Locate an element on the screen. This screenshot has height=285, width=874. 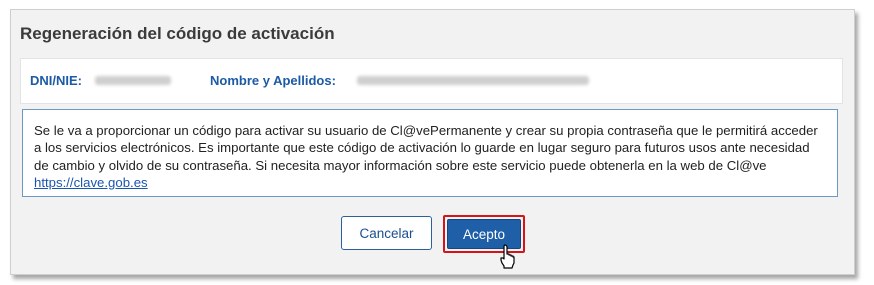
dni-label: DNI/NIE: is located at coordinates (56, 80).